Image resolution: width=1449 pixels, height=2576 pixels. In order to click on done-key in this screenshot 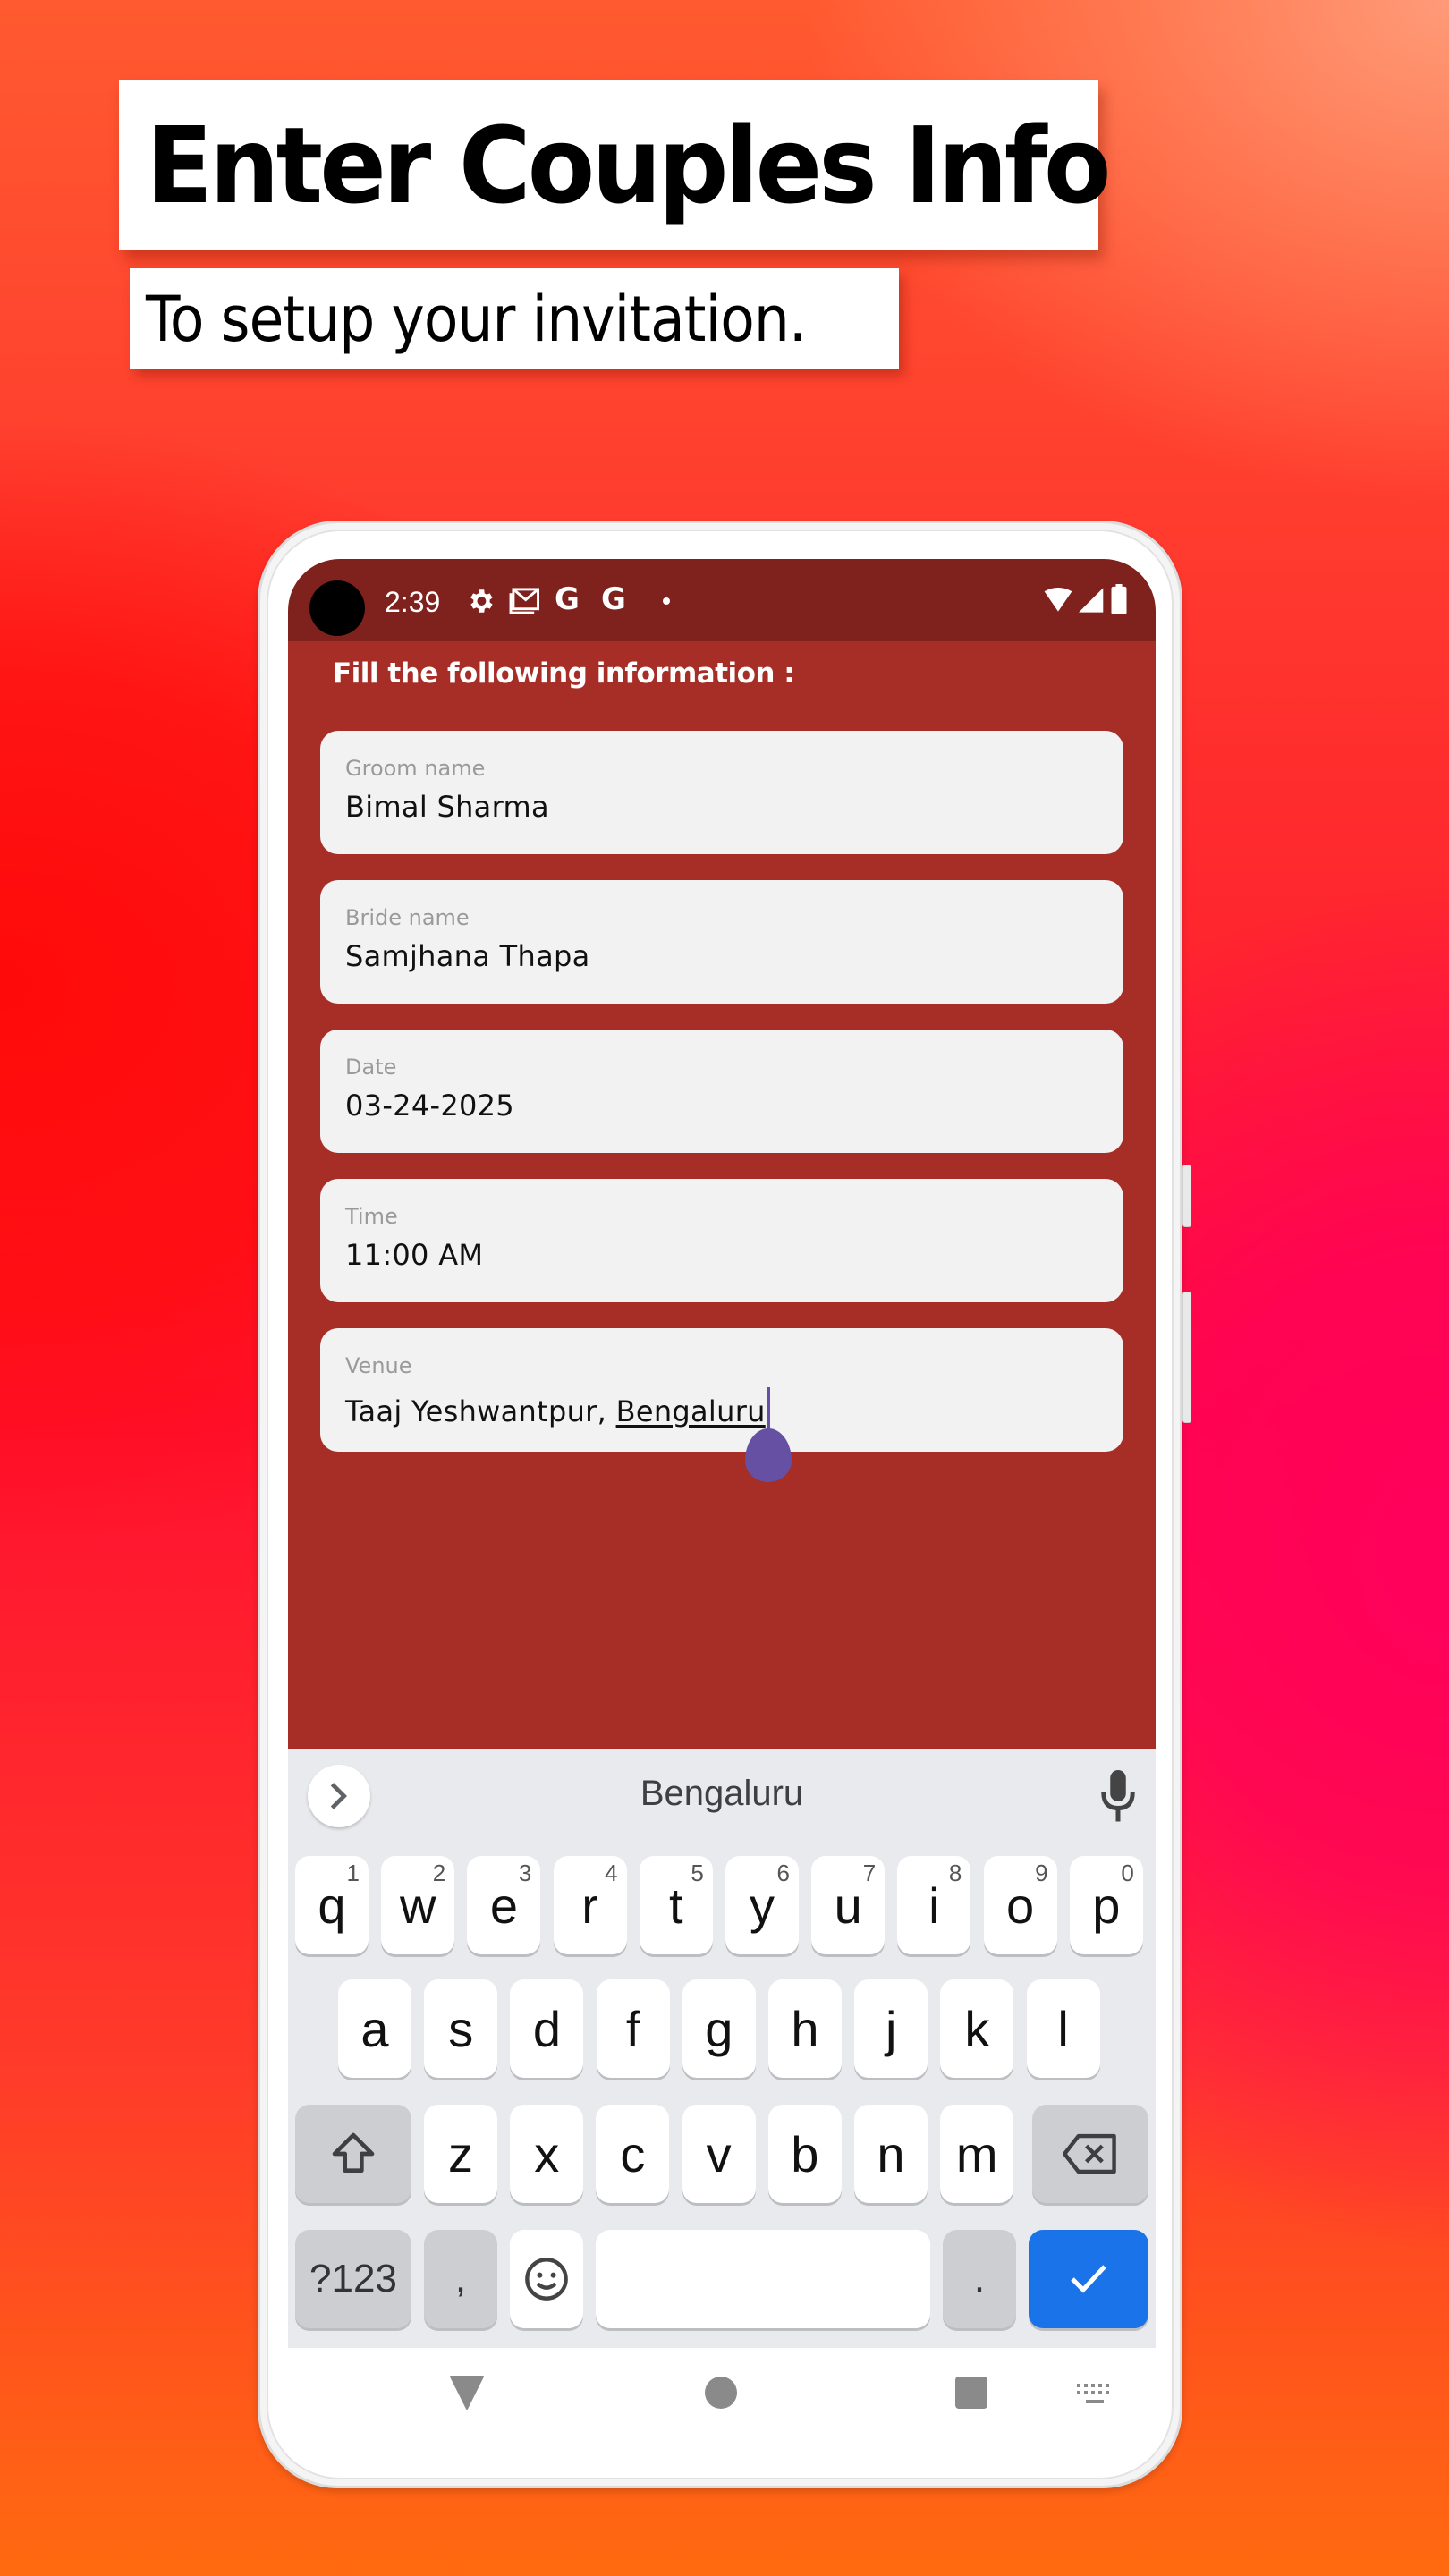, I will do `click(1088, 2279)`.